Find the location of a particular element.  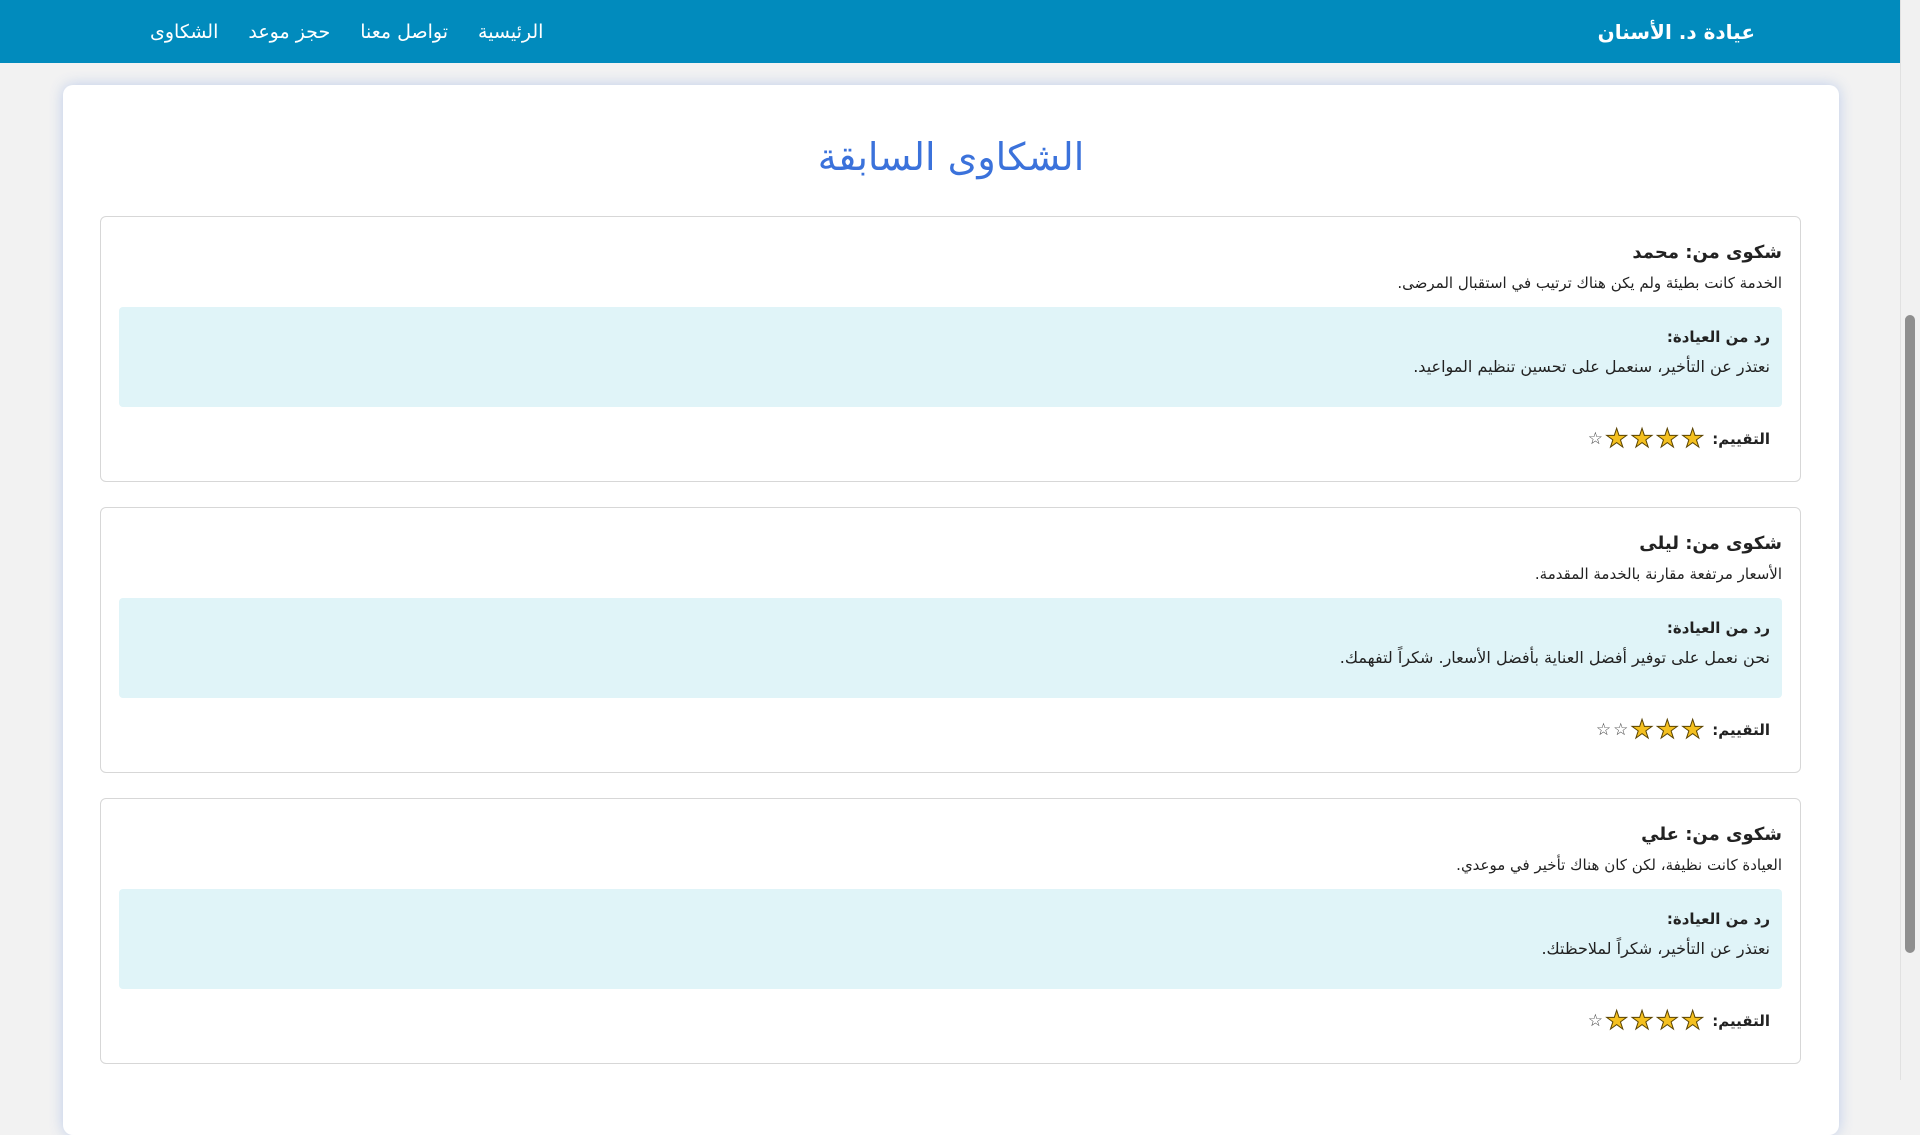

complaint-author: شكوى من: علي is located at coordinates (1711, 834).